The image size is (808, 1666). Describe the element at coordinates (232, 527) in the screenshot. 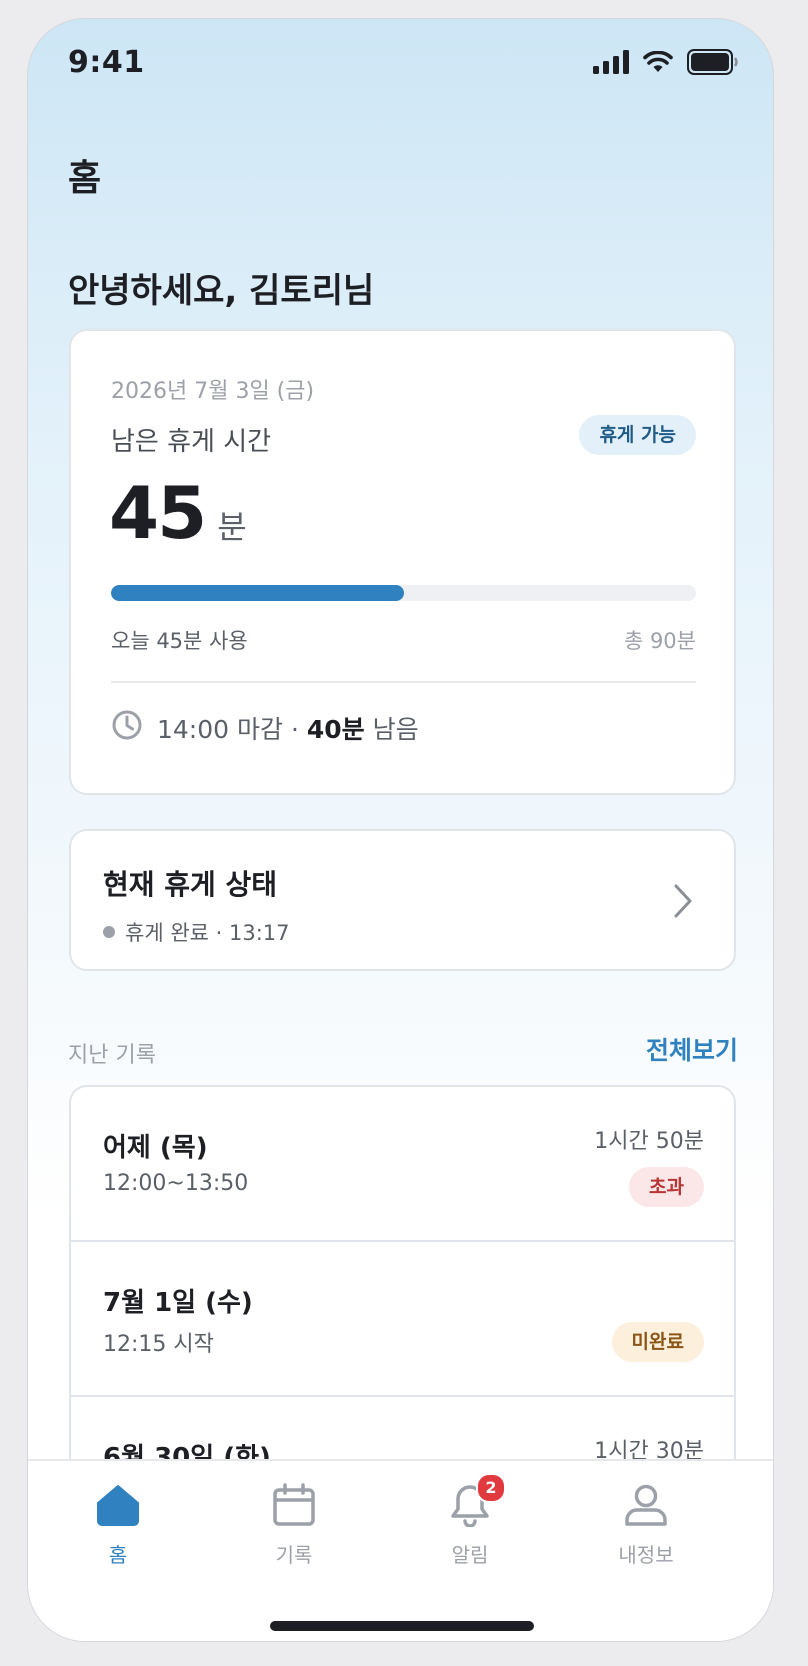

I see `remaining-unit: 분` at that location.